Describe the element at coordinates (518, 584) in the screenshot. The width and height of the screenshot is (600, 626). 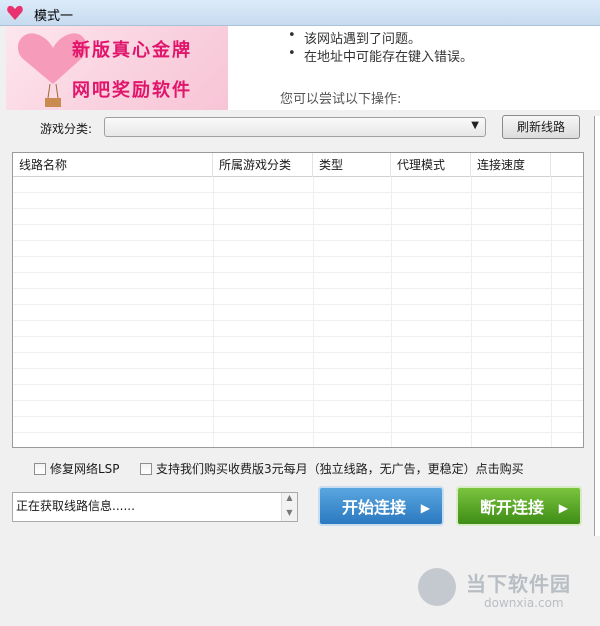
I see `watermark-title: 当下软件园` at that location.